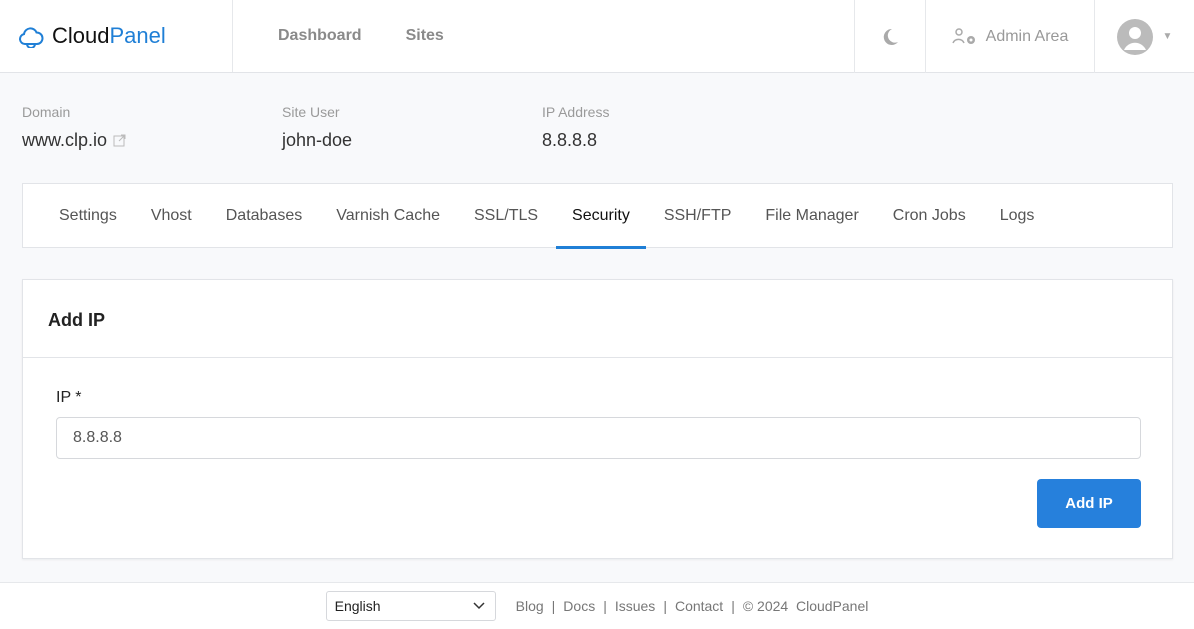 The height and width of the screenshot is (629, 1194). I want to click on tab-vhost: Vhost, so click(171, 216).